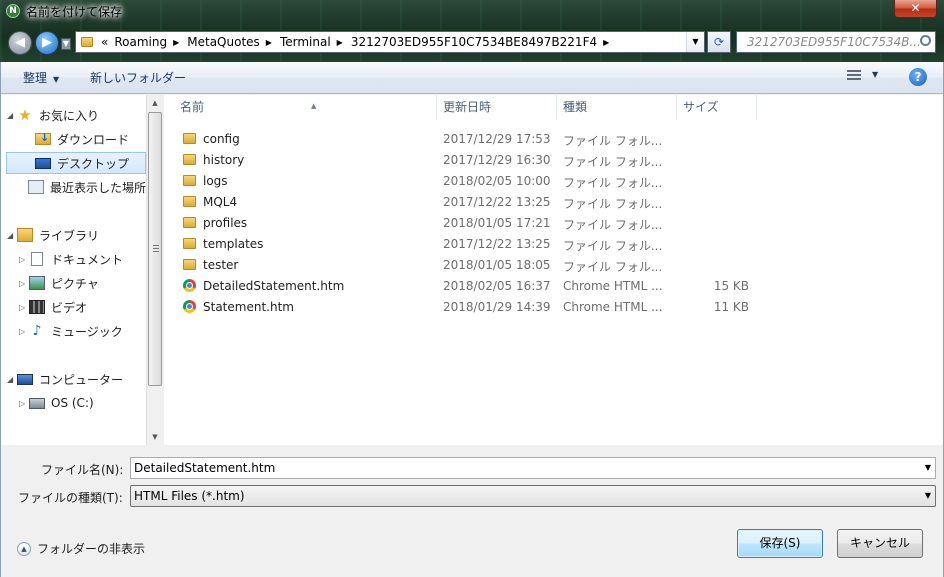  I want to click on column-header-type: 種類, so click(617, 107).